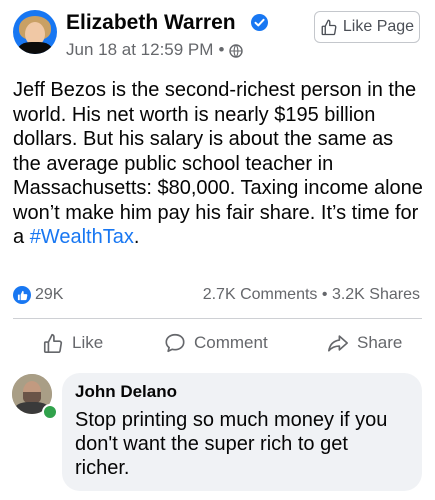  What do you see at coordinates (136, 237) in the screenshot?
I see `post-text-end: .` at bounding box center [136, 237].